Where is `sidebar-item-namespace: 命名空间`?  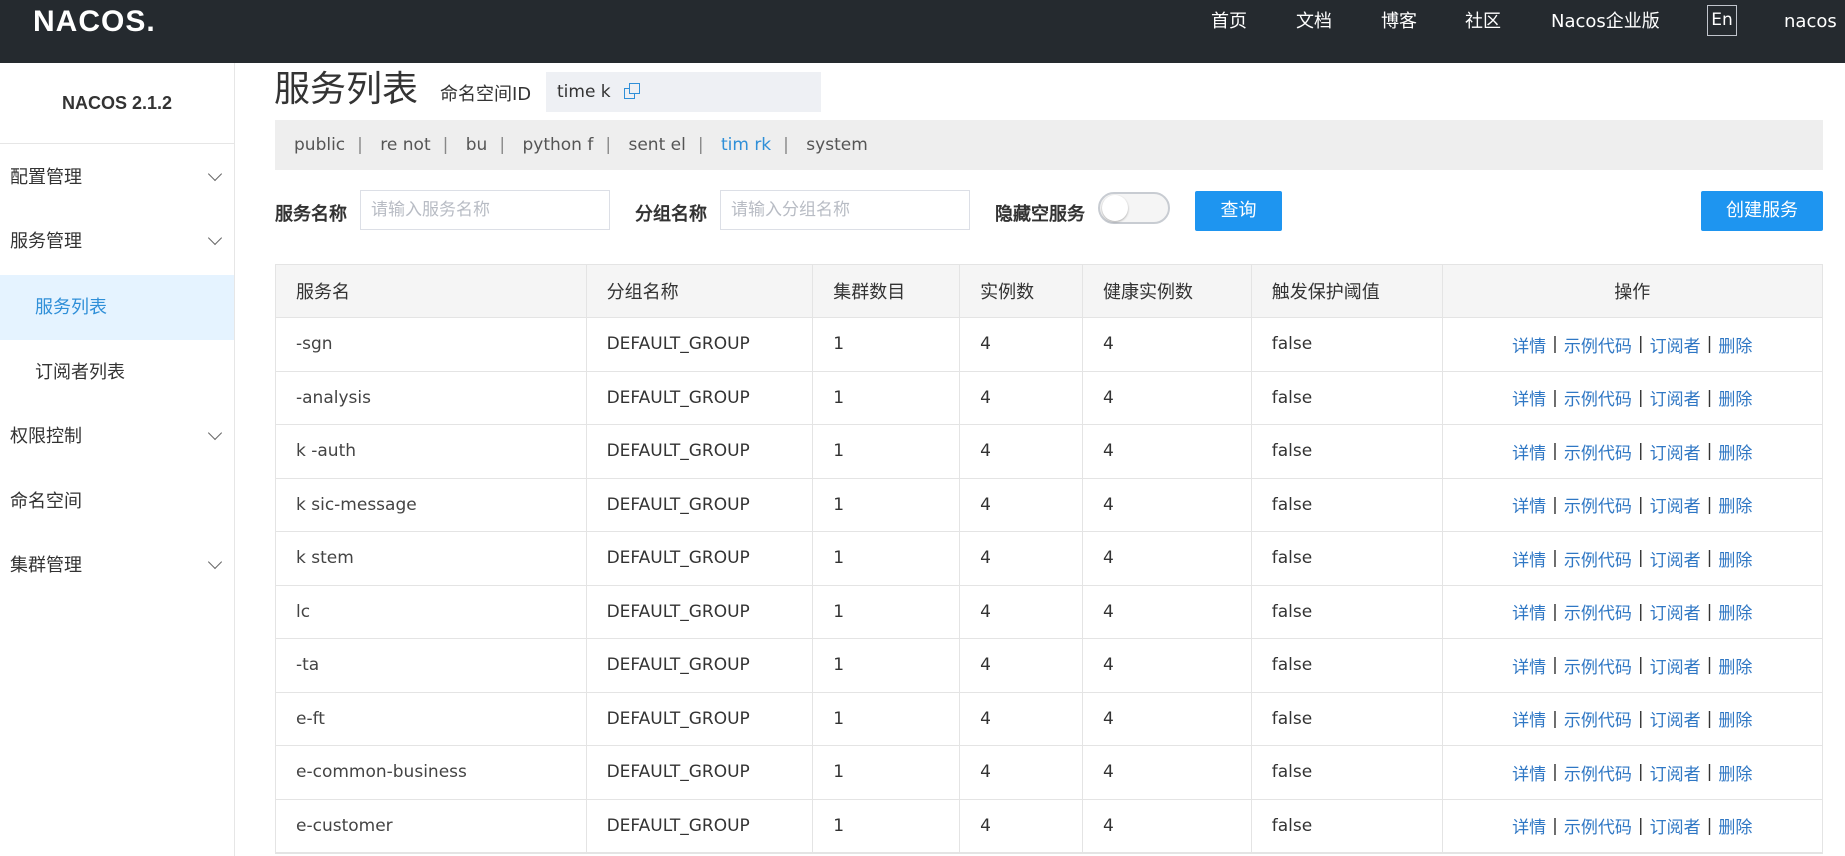 sidebar-item-namespace: 命名空间 is located at coordinates (117, 501).